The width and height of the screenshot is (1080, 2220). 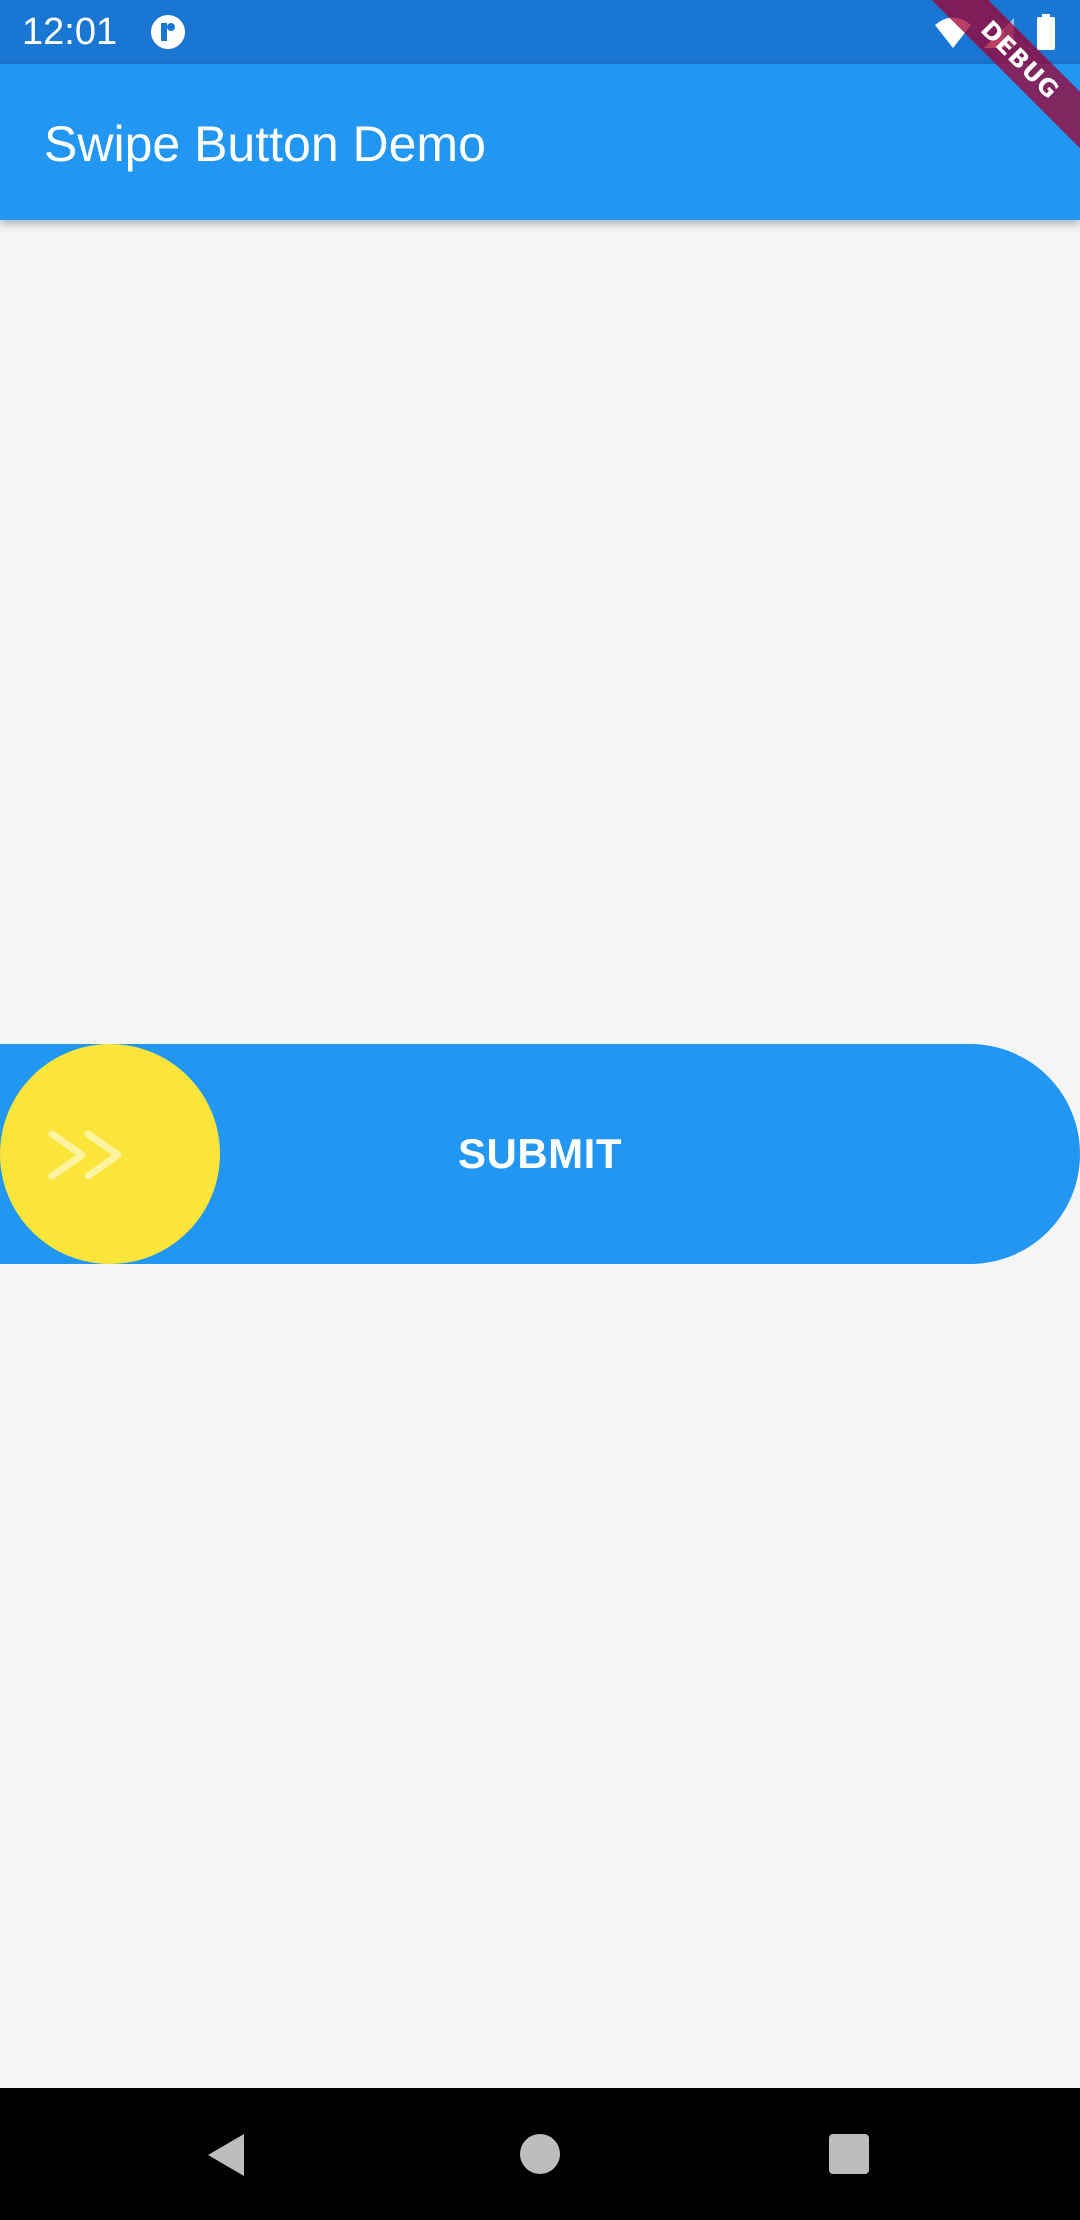 I want to click on swipe-button: SUBMIT, so click(x=540, y=1154).